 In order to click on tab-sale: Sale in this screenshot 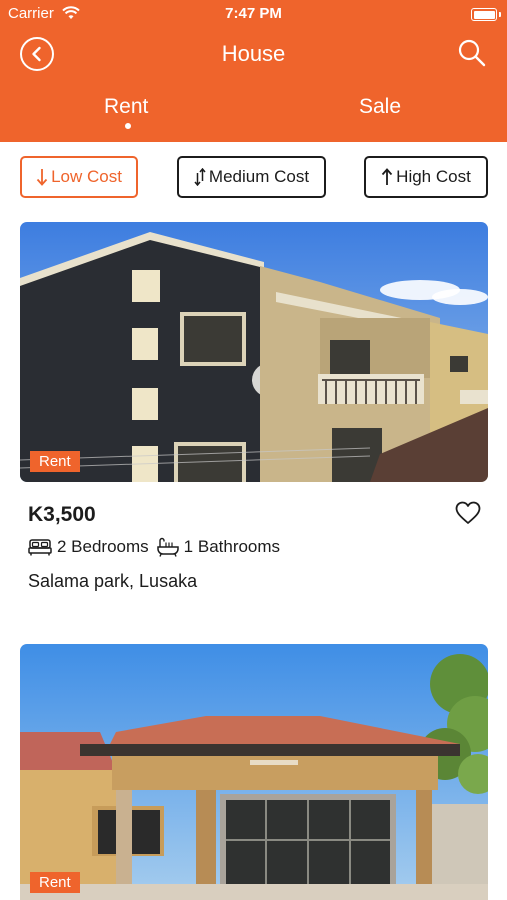, I will do `click(380, 107)`.